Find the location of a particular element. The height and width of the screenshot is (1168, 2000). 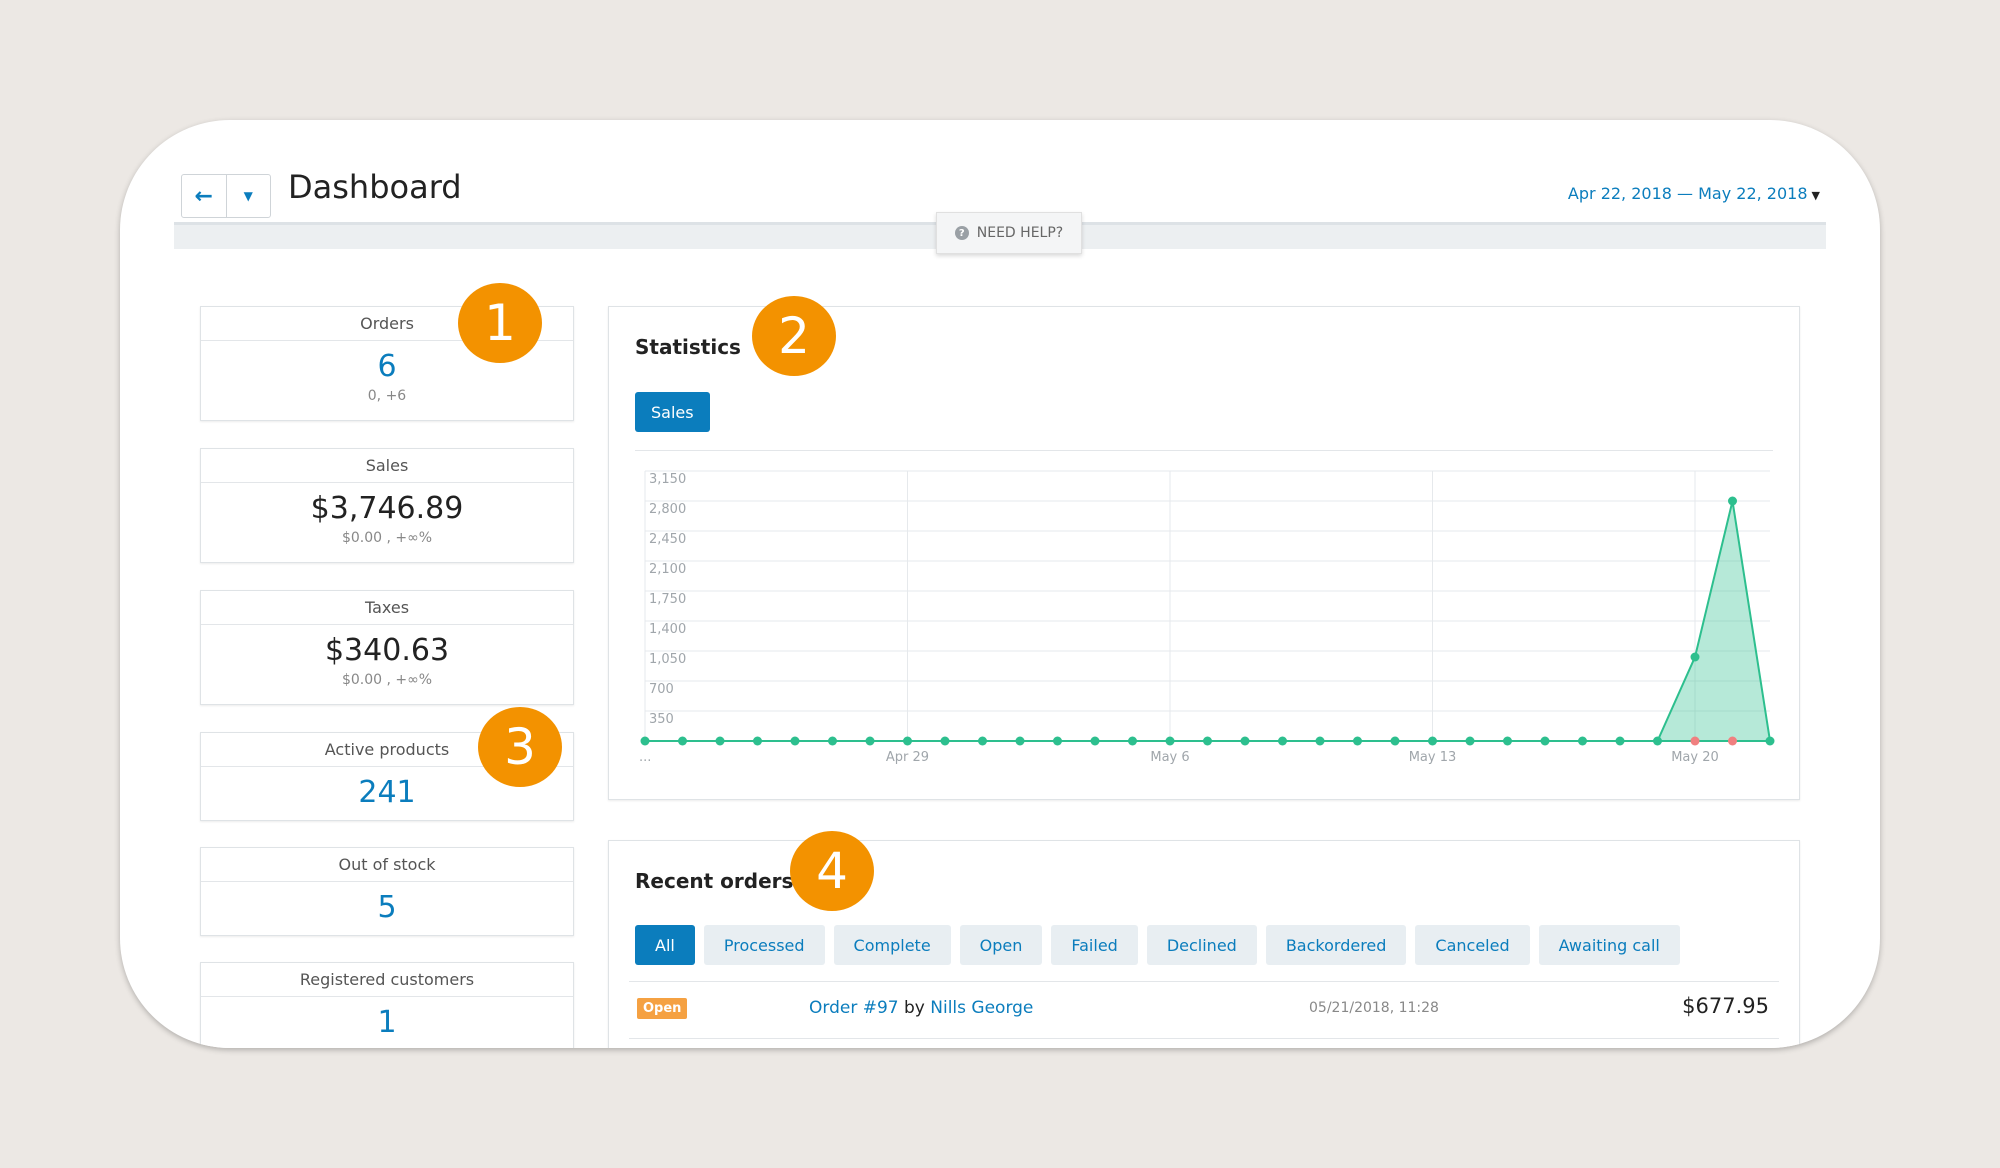

filter-processed: Processed is located at coordinates (764, 945).